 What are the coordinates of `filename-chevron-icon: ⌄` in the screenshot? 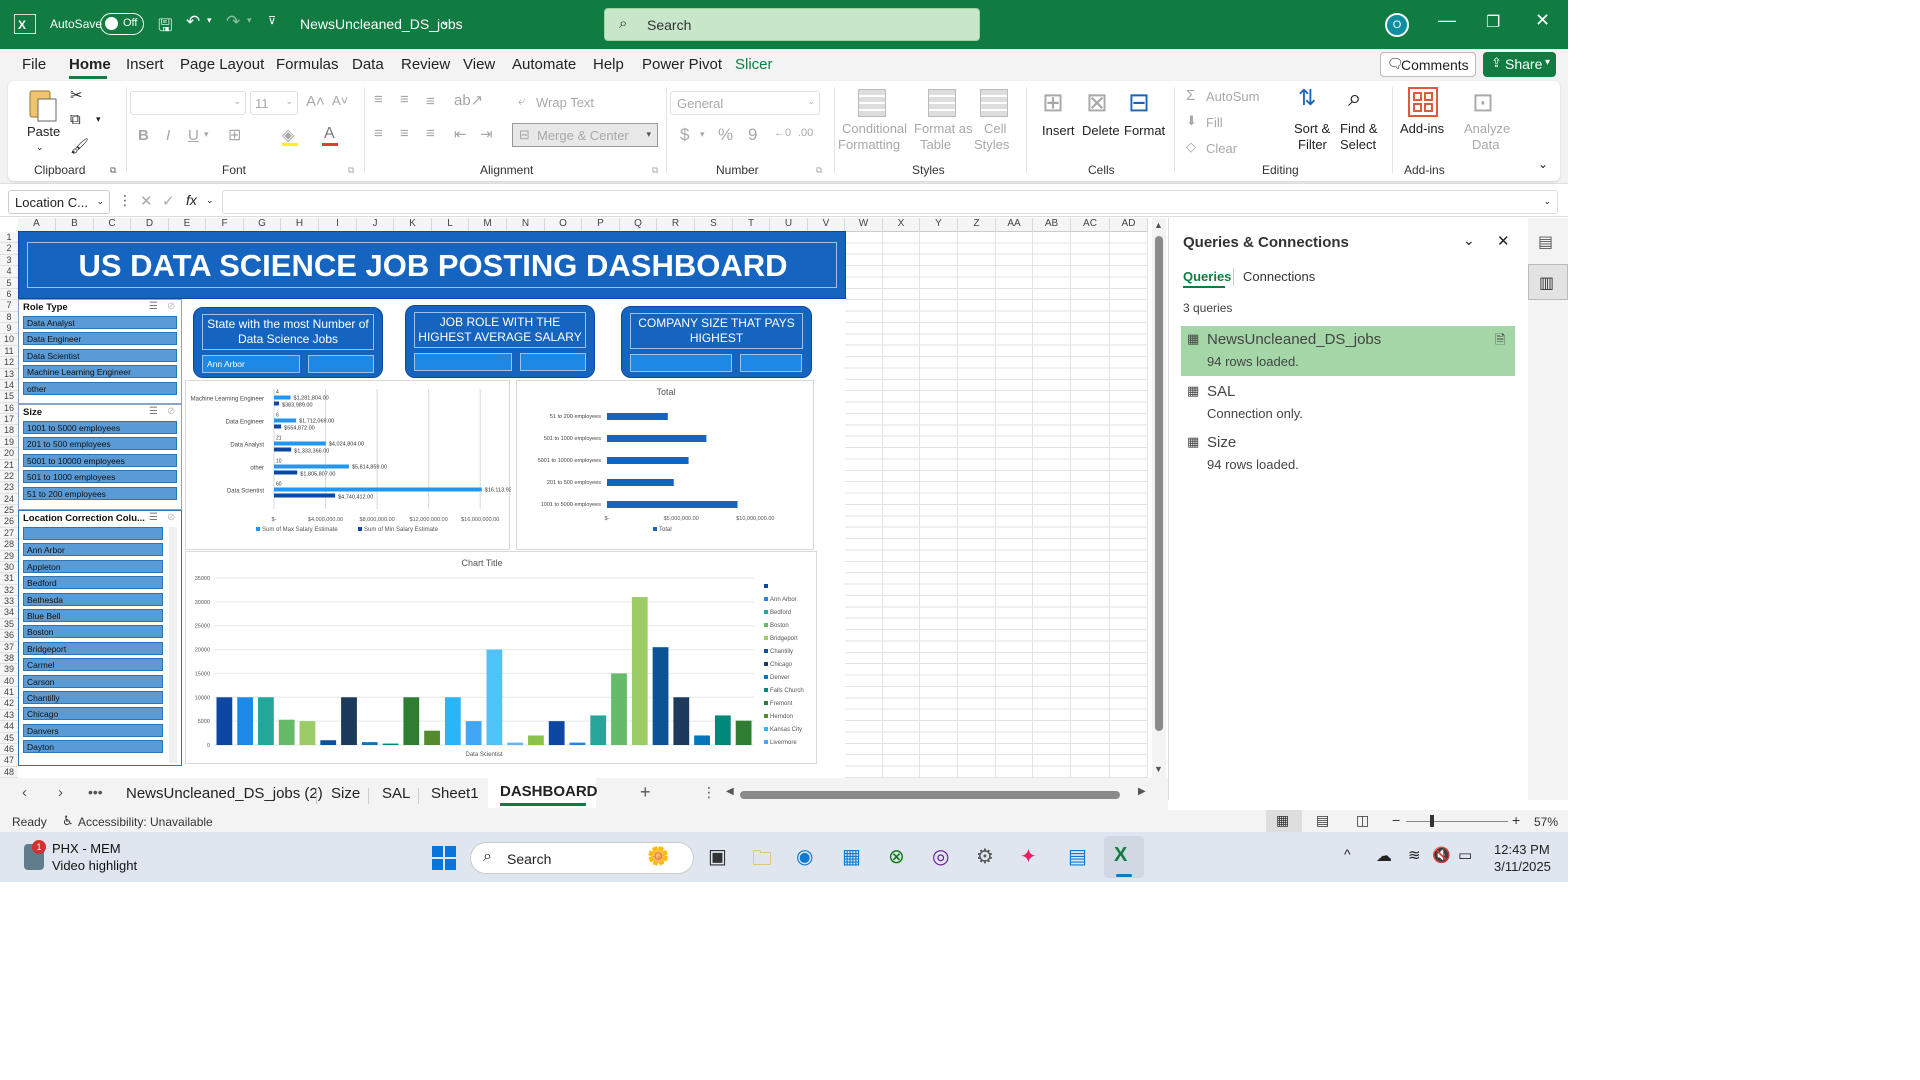 It's located at (445, 21).